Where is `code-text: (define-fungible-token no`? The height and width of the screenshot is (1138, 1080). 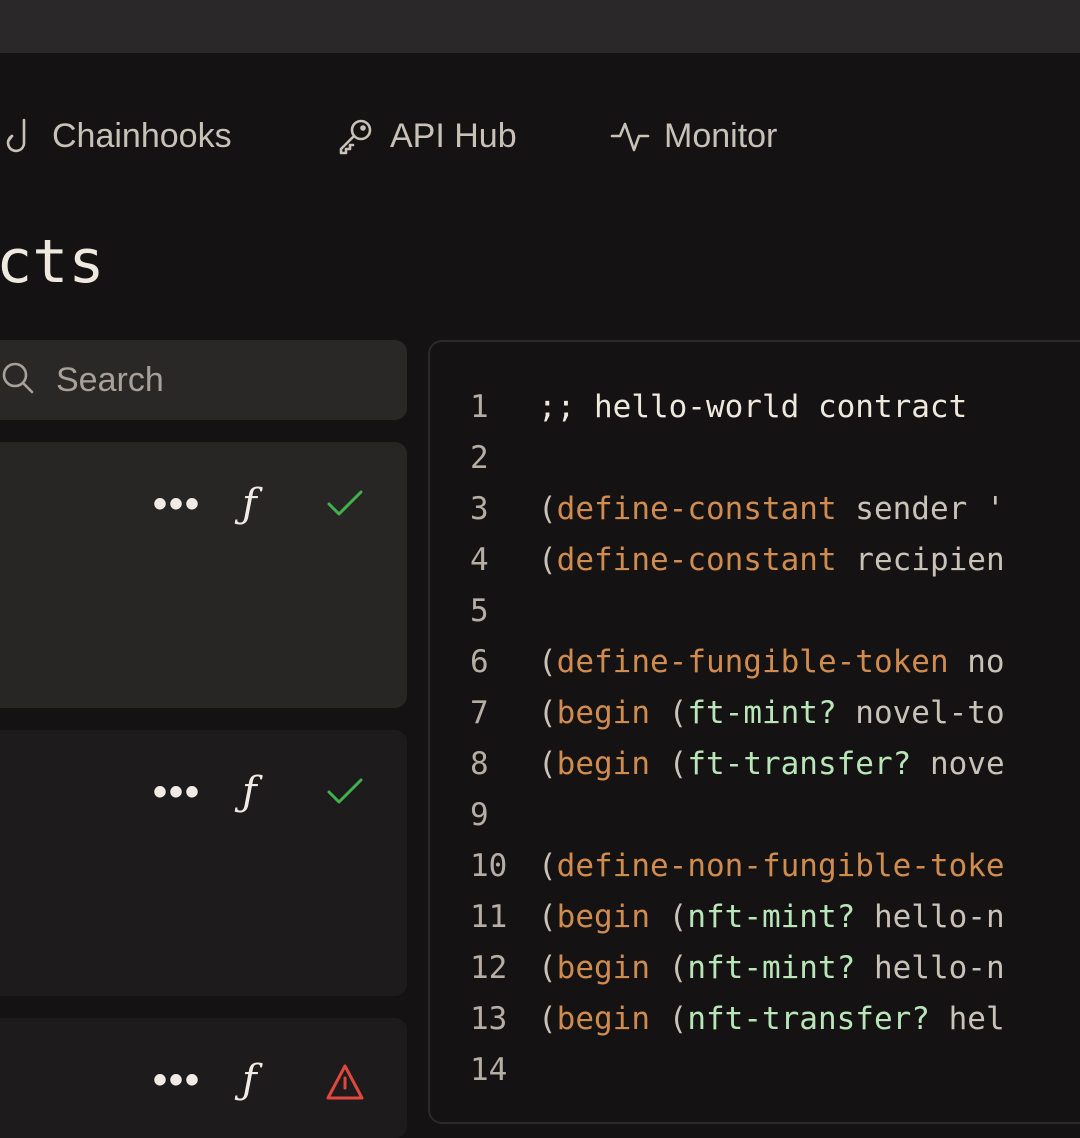 code-text: (define-fungible-token no is located at coordinates (771, 662).